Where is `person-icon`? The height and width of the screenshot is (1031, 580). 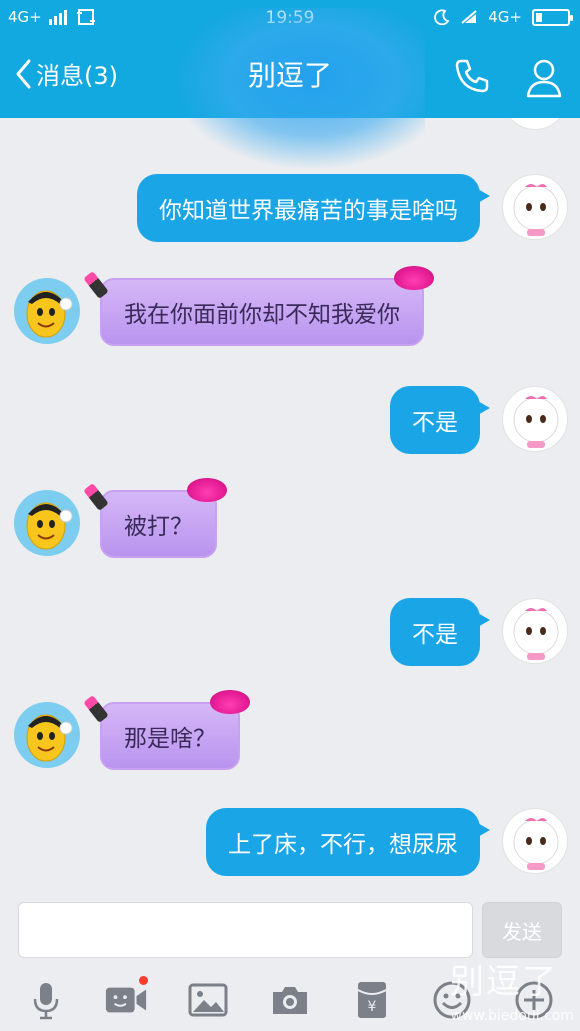
person-icon is located at coordinates (544, 78).